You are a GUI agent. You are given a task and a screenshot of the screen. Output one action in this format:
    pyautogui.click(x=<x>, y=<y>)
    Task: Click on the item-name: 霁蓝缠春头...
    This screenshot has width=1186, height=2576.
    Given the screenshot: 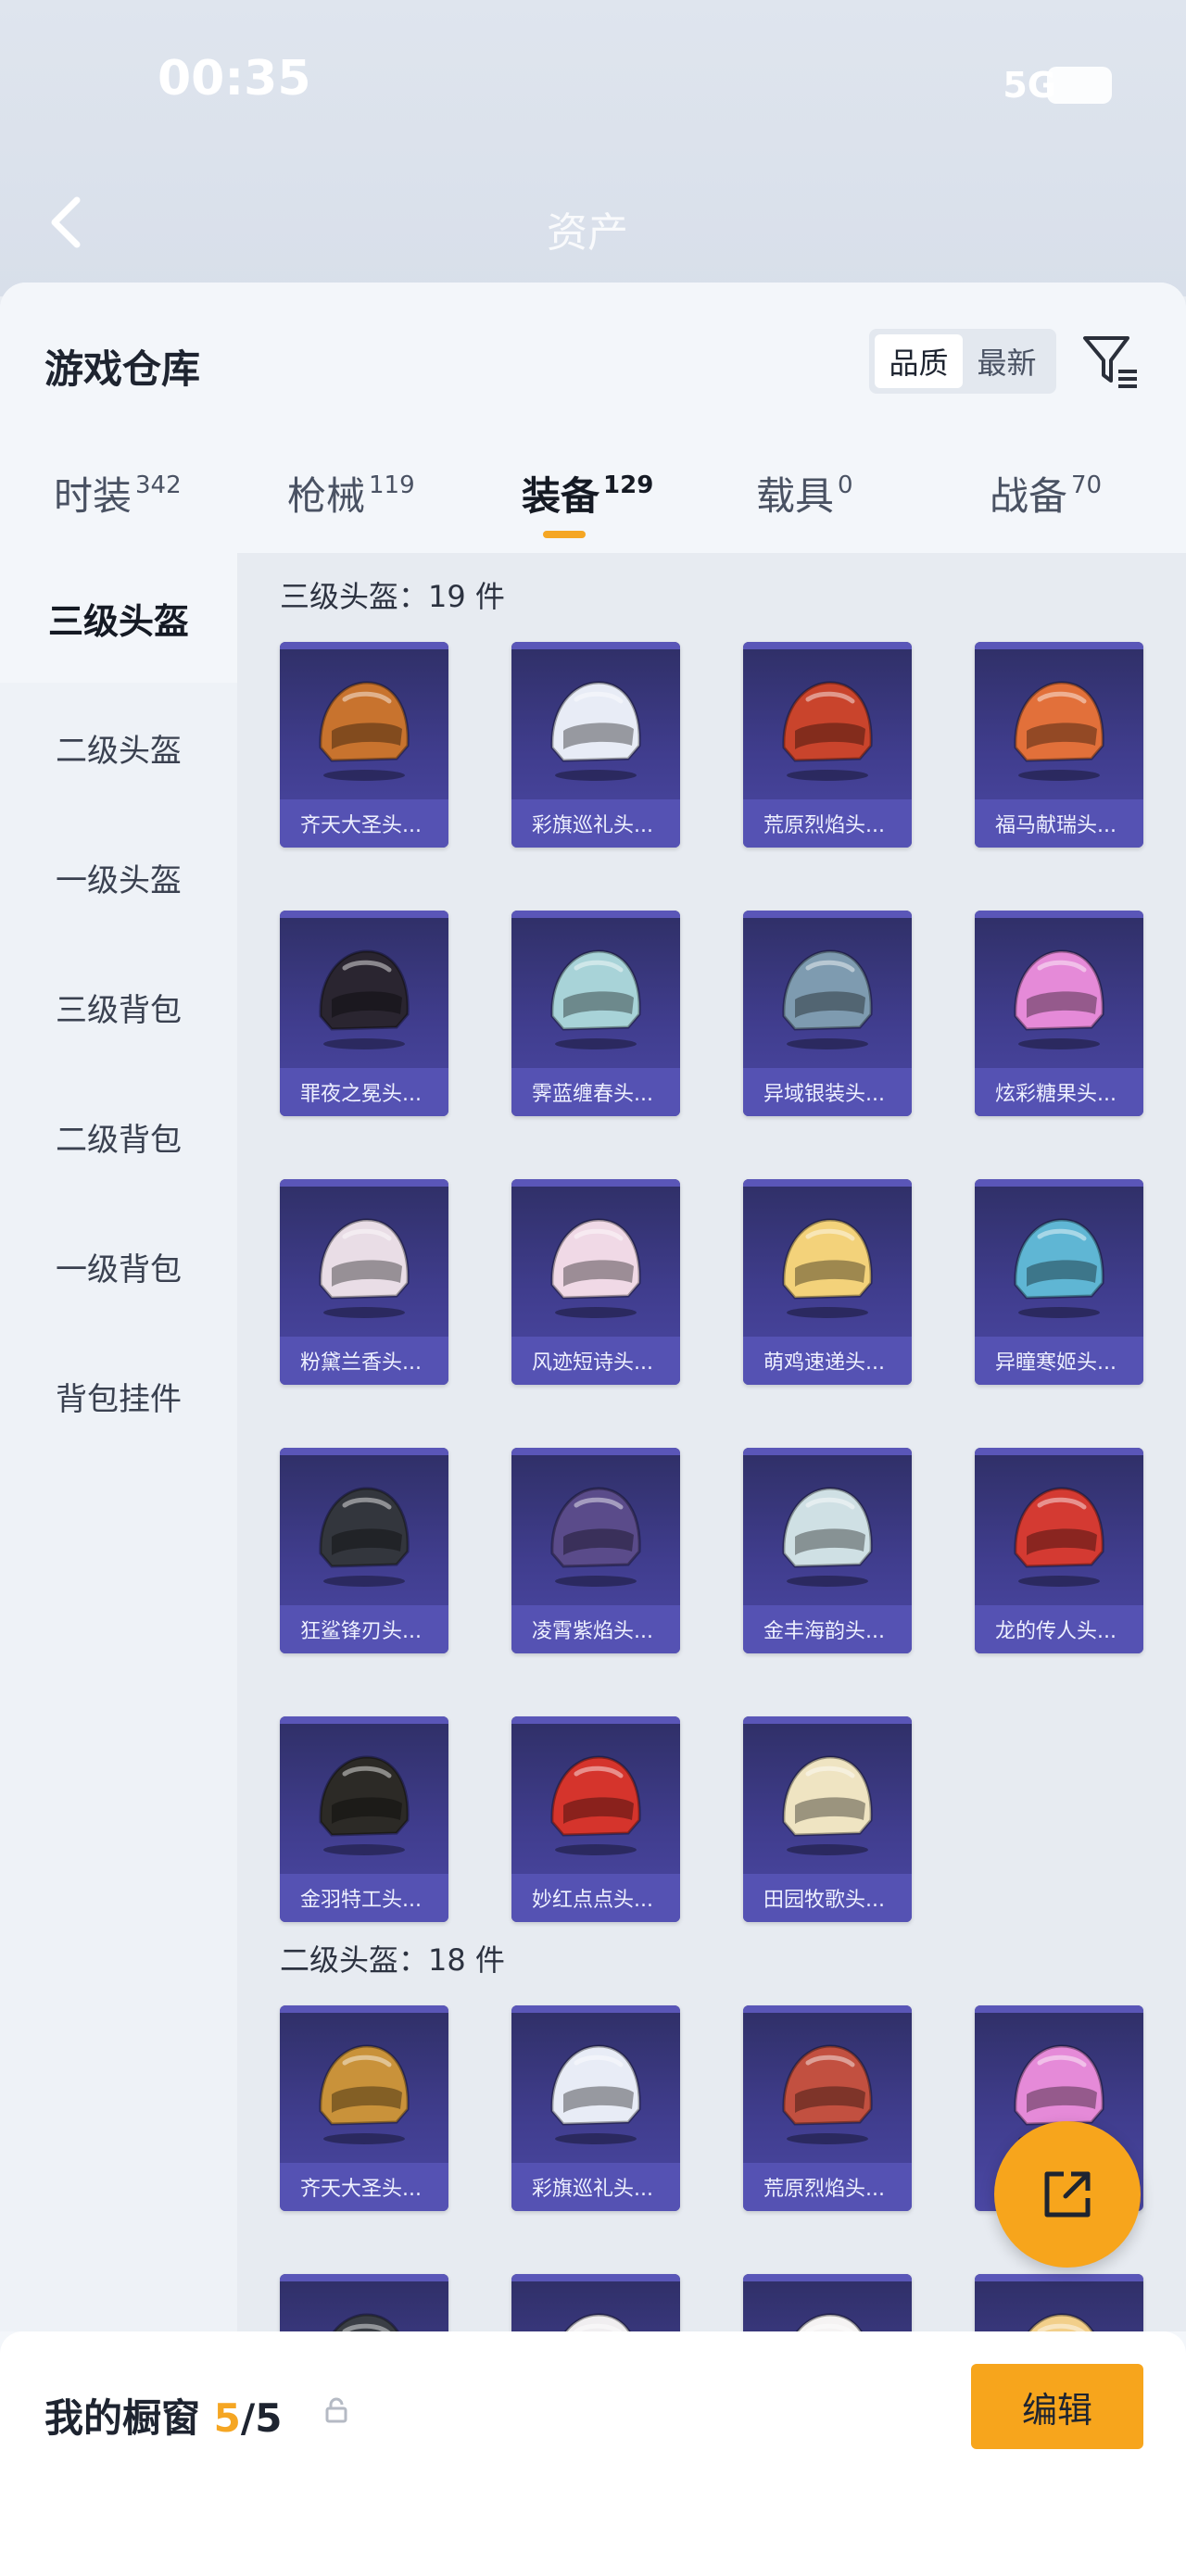 What is the action you would take?
    pyautogui.click(x=595, y=1092)
    